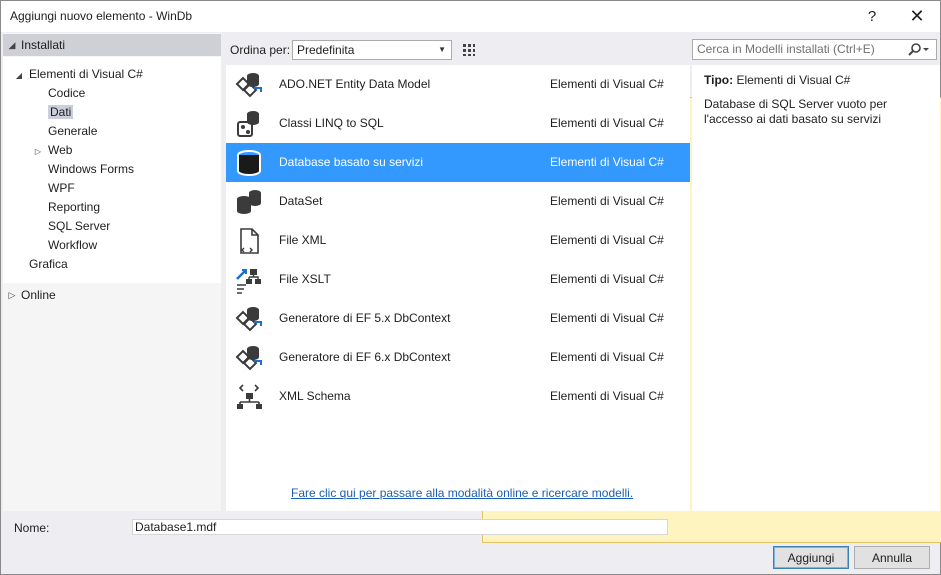 This screenshot has height=575, width=941. What do you see at coordinates (458, 123) in the screenshot?
I see `template-row: Classi LINQ to SQL Elementi di Visual C#` at bounding box center [458, 123].